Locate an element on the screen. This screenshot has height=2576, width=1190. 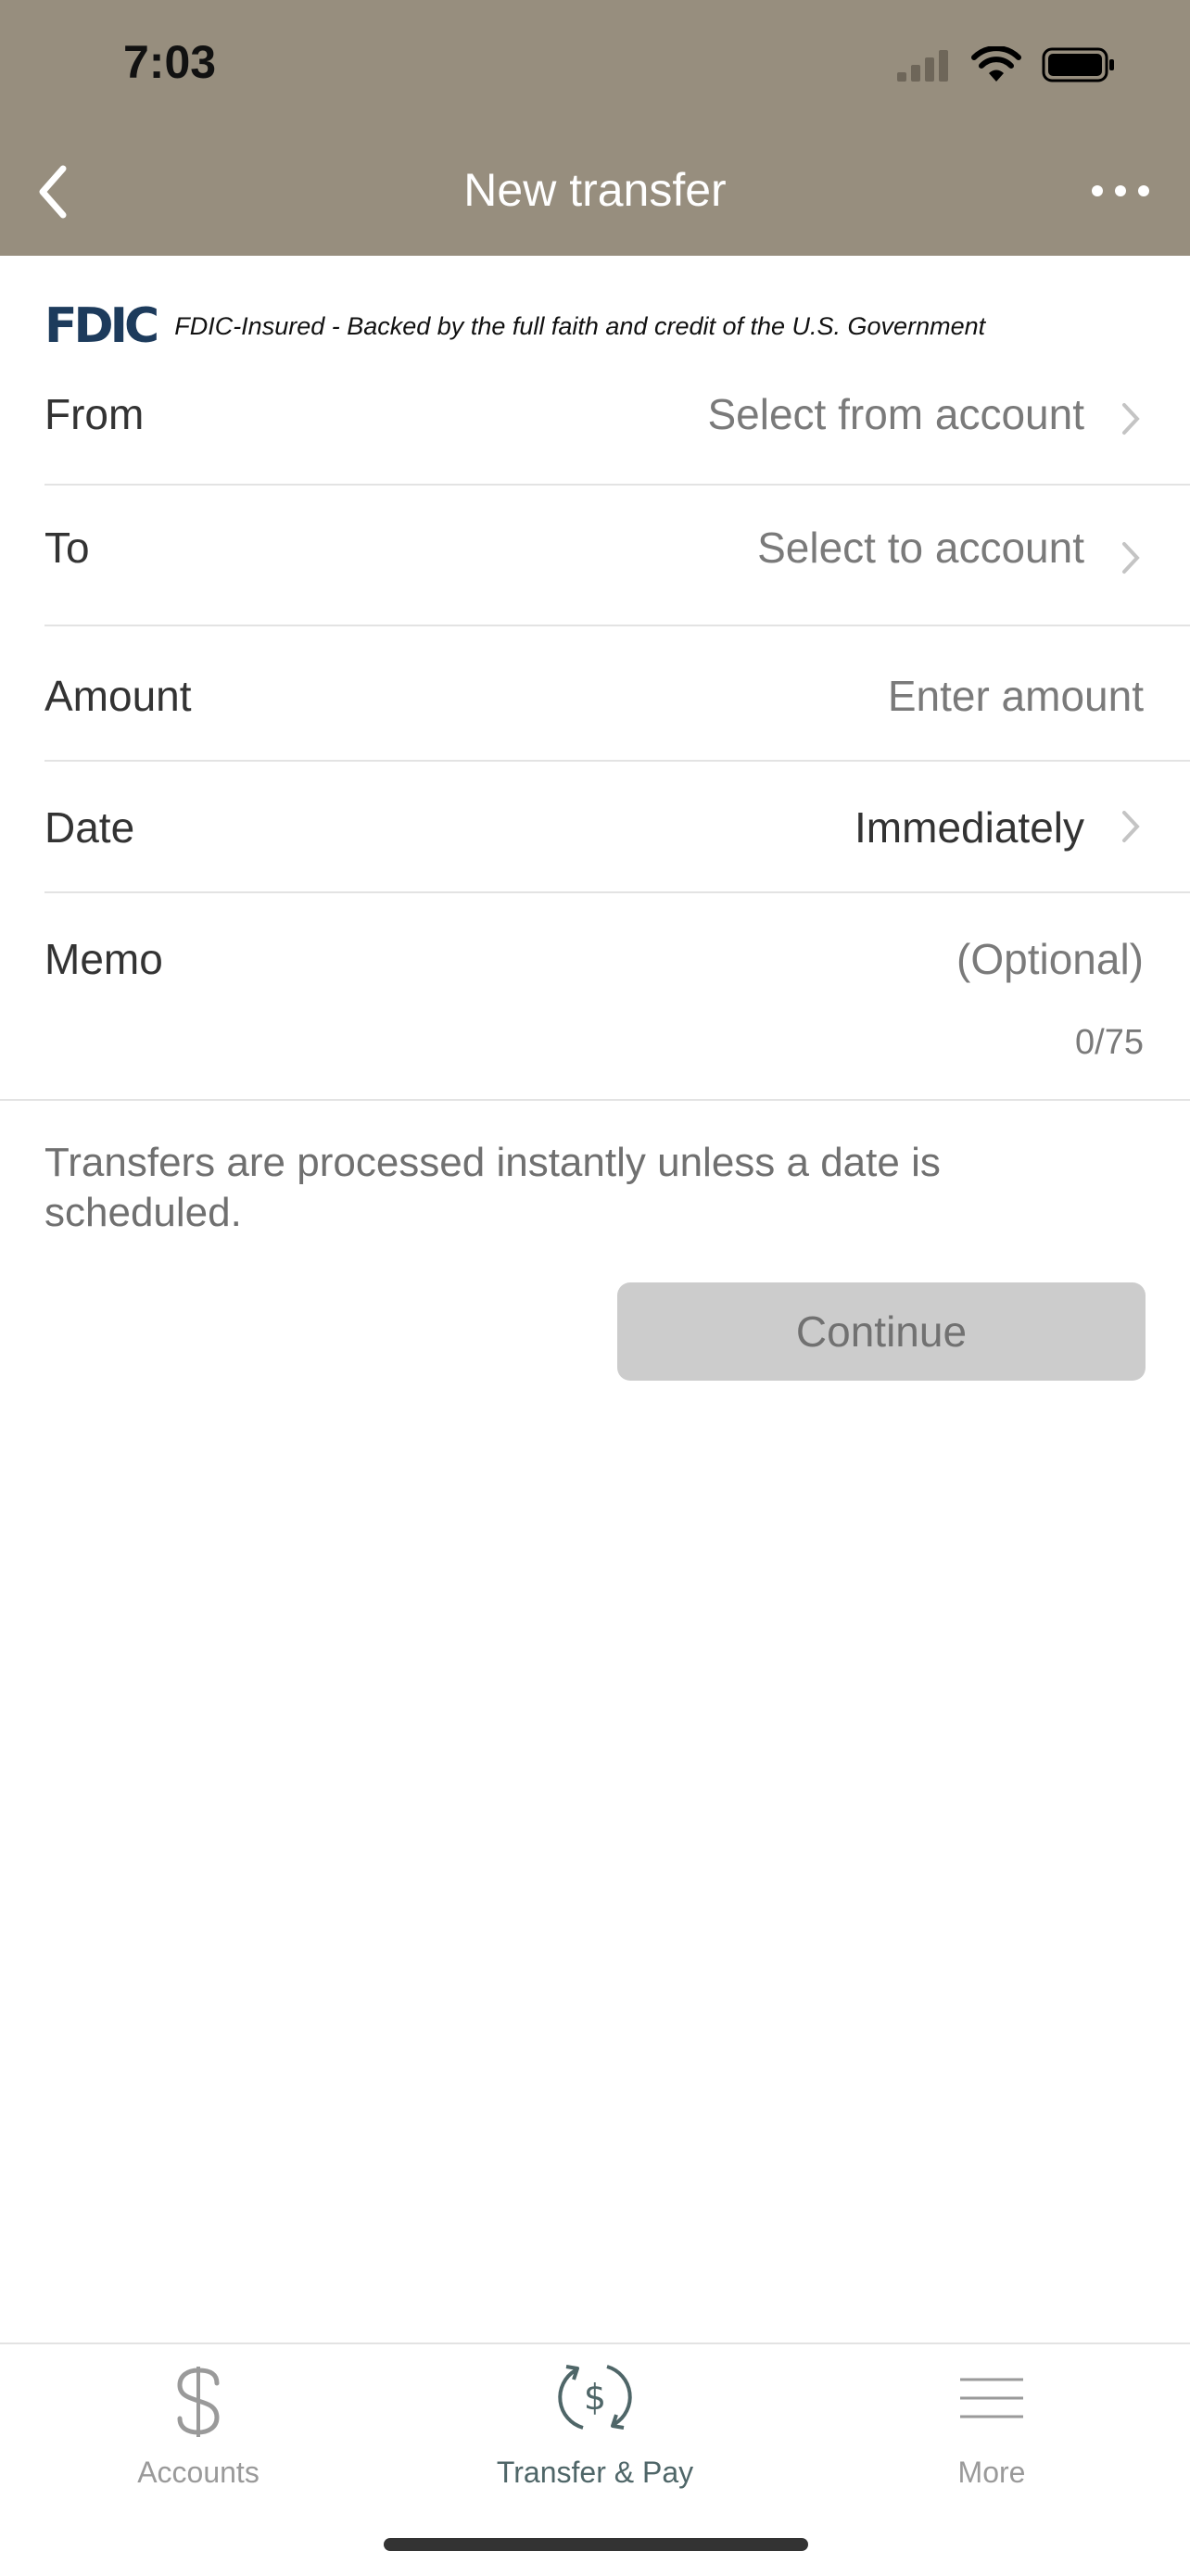
amount-input: Enter amount is located at coordinates (1016, 696).